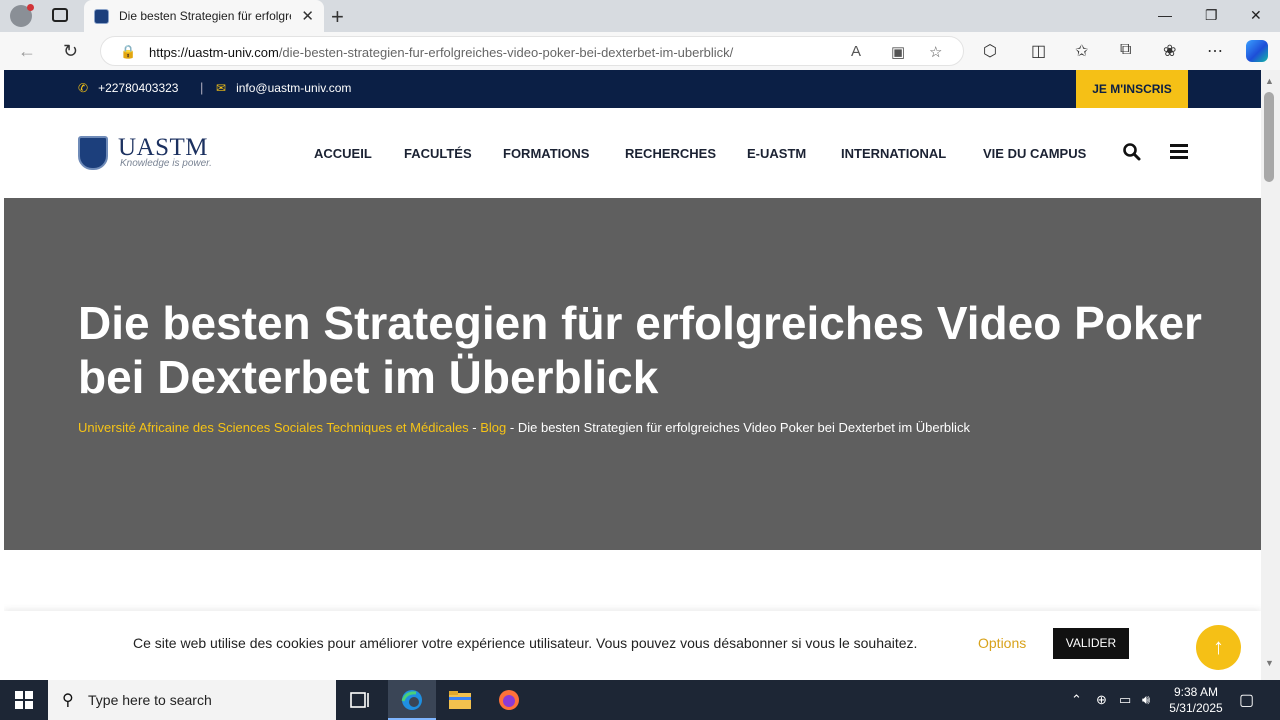 This screenshot has width=1280, height=720. I want to click on immersive-reader-icon: ▣, so click(898, 52).